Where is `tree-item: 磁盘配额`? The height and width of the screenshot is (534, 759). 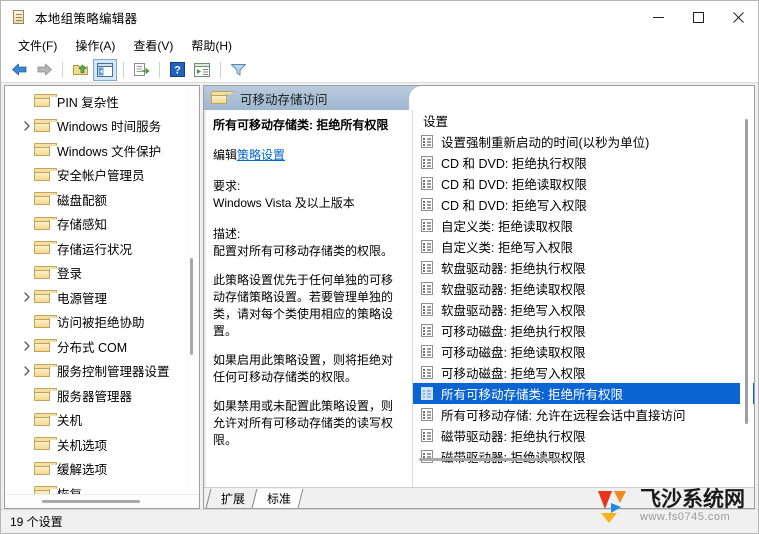 tree-item: 磁盘配额 is located at coordinates (102, 199).